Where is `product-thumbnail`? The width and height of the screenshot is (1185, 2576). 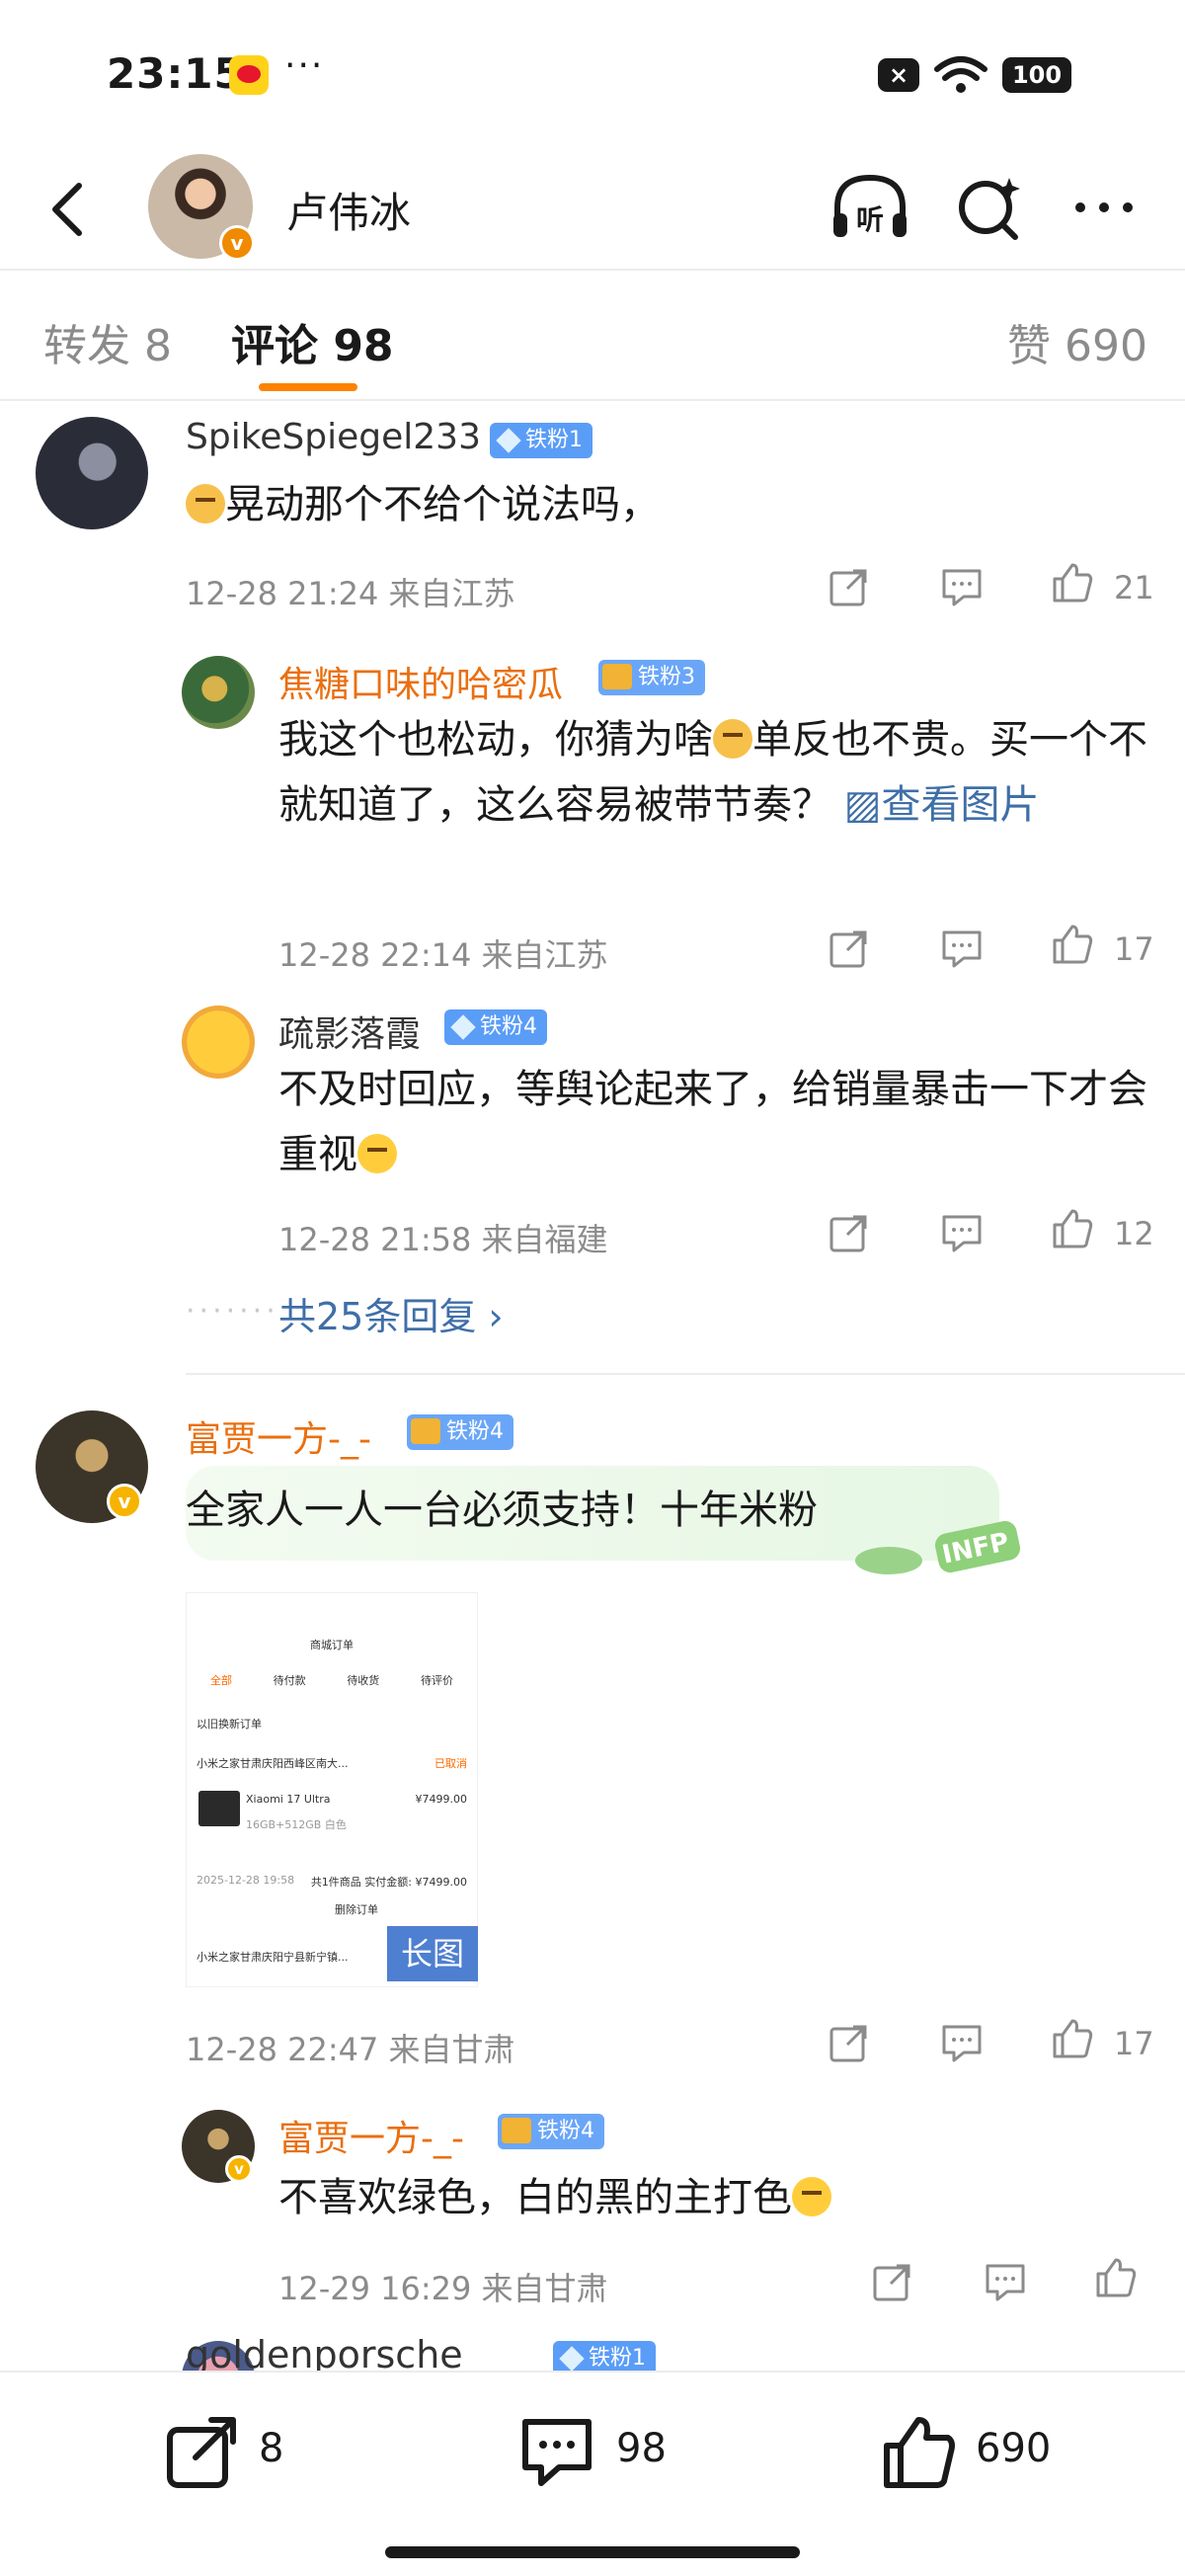
product-thumbnail is located at coordinates (219, 1808).